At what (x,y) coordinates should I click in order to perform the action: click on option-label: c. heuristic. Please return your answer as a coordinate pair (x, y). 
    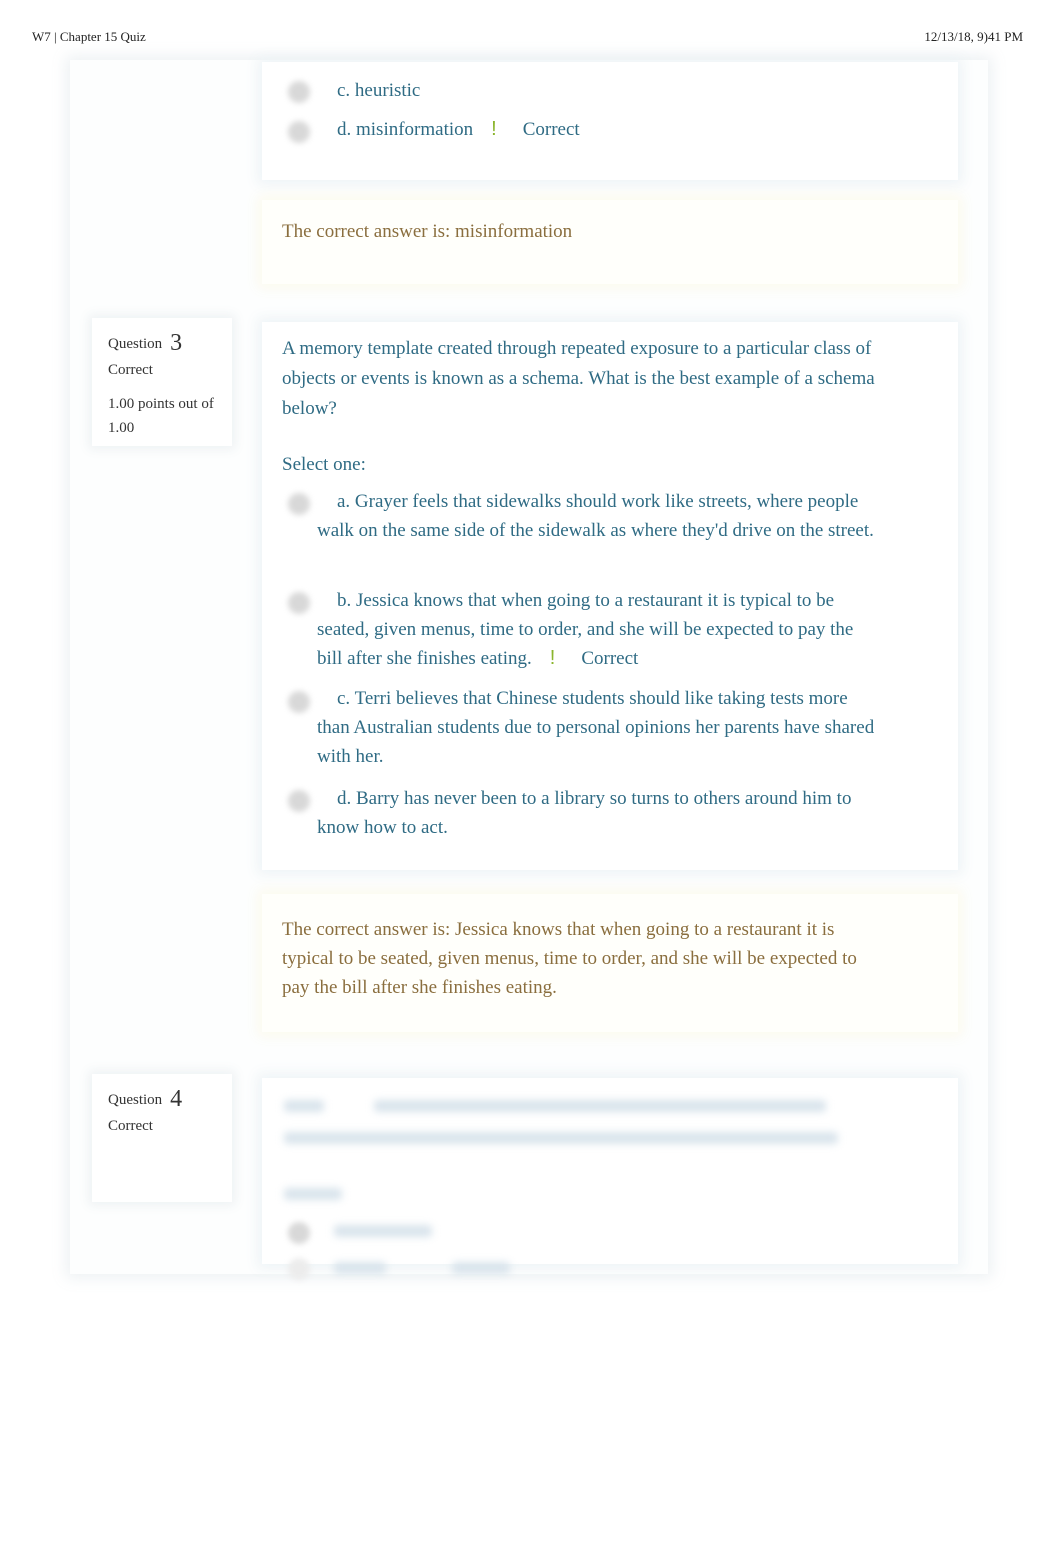
    Looking at the image, I should click on (379, 90).